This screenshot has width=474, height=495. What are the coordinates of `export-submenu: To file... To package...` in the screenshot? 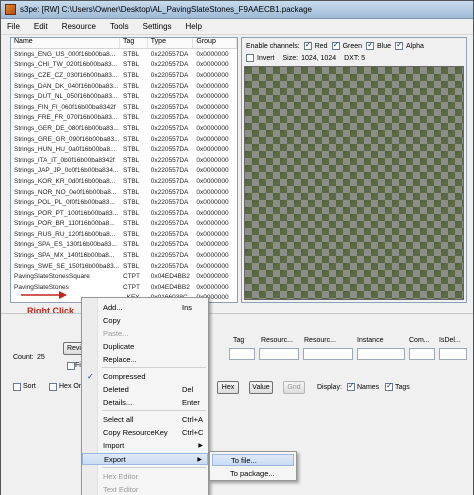 It's located at (253, 466).